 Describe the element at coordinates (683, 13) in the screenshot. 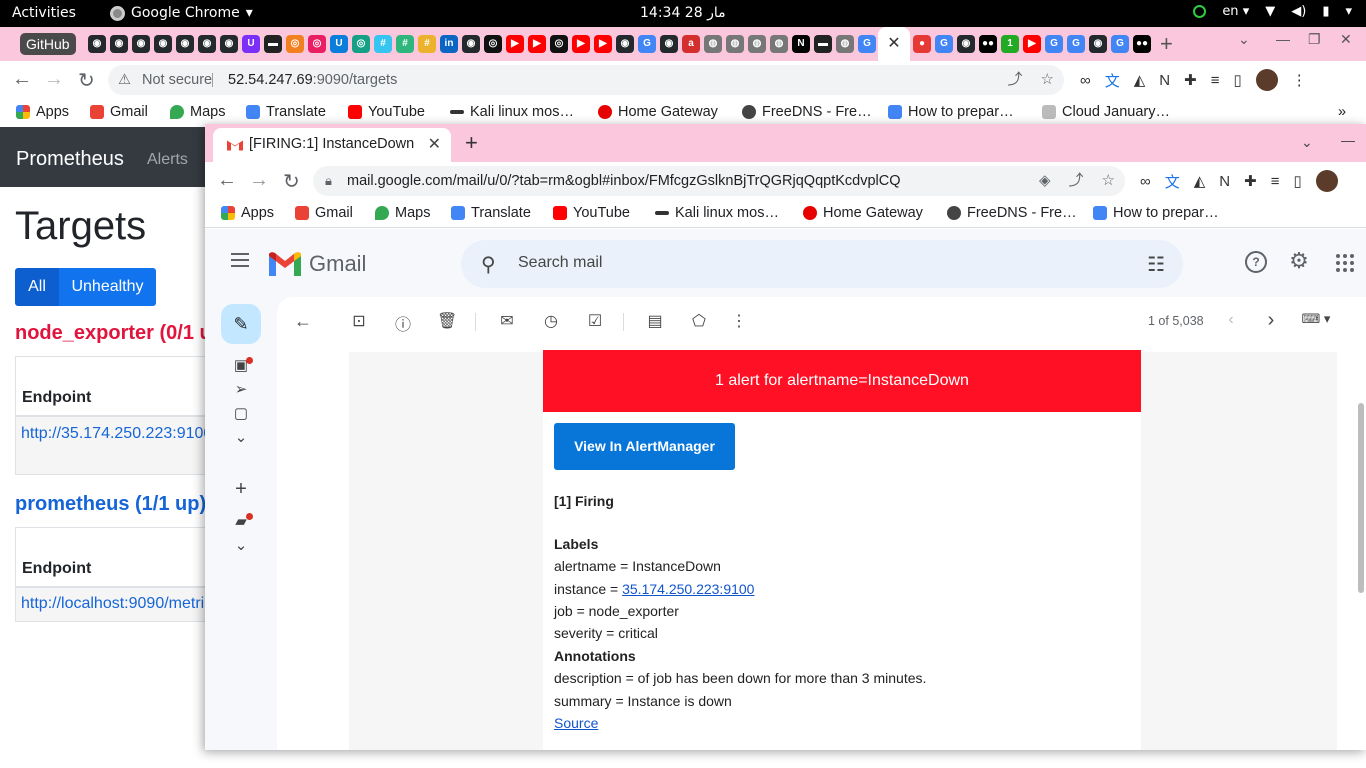

I see `clock: 14:34 28 مار` at that location.